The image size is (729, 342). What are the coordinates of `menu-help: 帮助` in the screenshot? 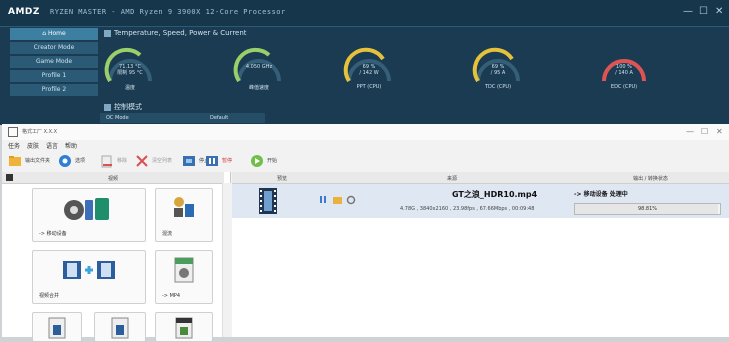 It's located at (71, 145).